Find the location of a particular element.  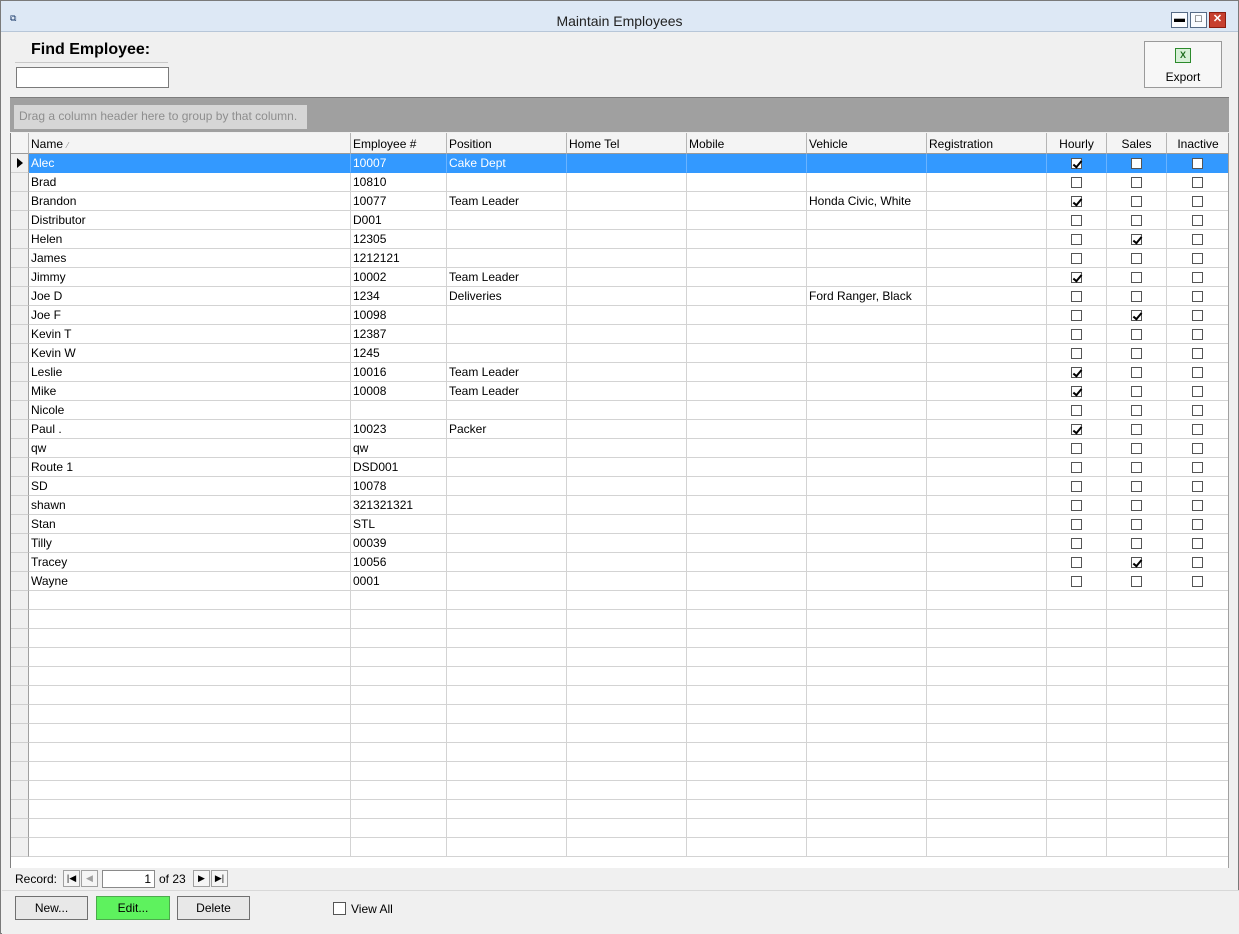

cell-name: James is located at coordinates (190, 258).